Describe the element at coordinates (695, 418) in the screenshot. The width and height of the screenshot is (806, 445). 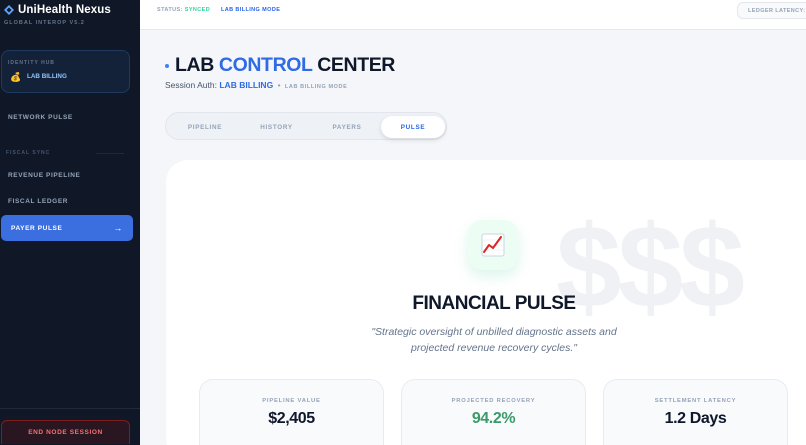
I see `stat-value: 1.2 Days` at that location.